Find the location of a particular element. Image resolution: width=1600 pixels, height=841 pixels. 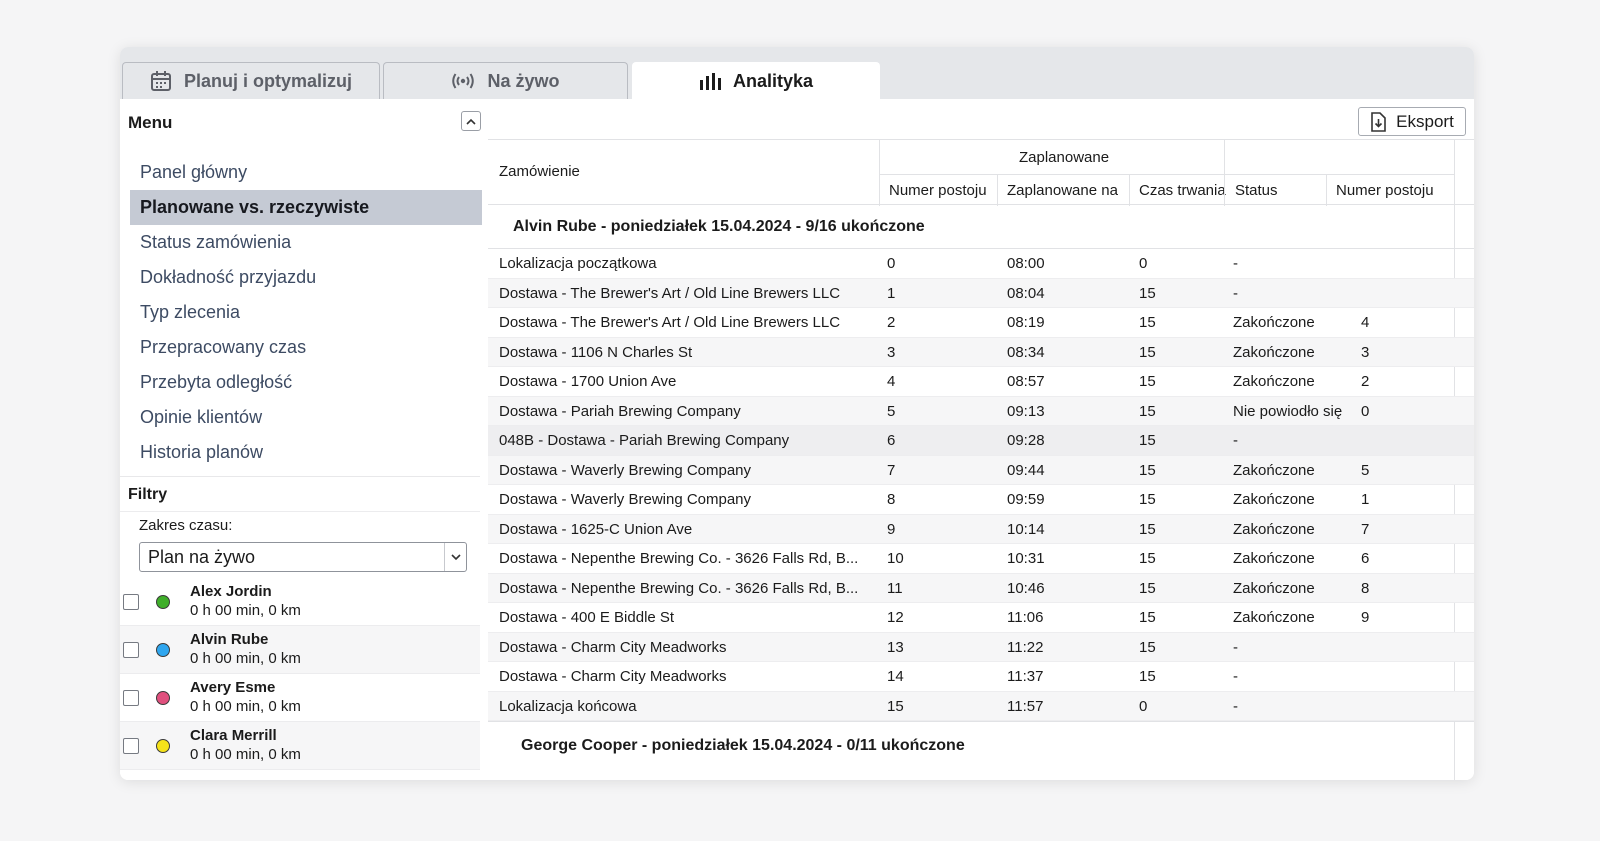

tab-analytics: Analityka is located at coordinates (756, 80).